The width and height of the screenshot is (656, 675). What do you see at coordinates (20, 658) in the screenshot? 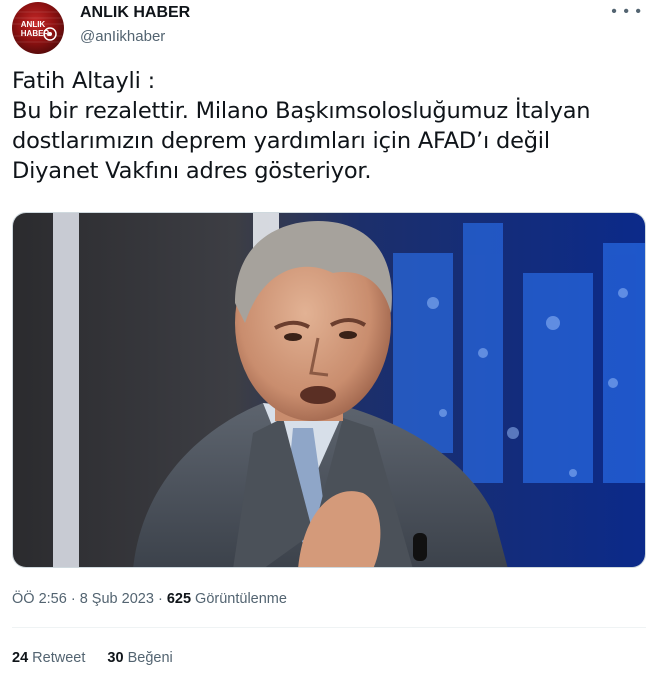
I see `retweets-count: 24` at bounding box center [20, 658].